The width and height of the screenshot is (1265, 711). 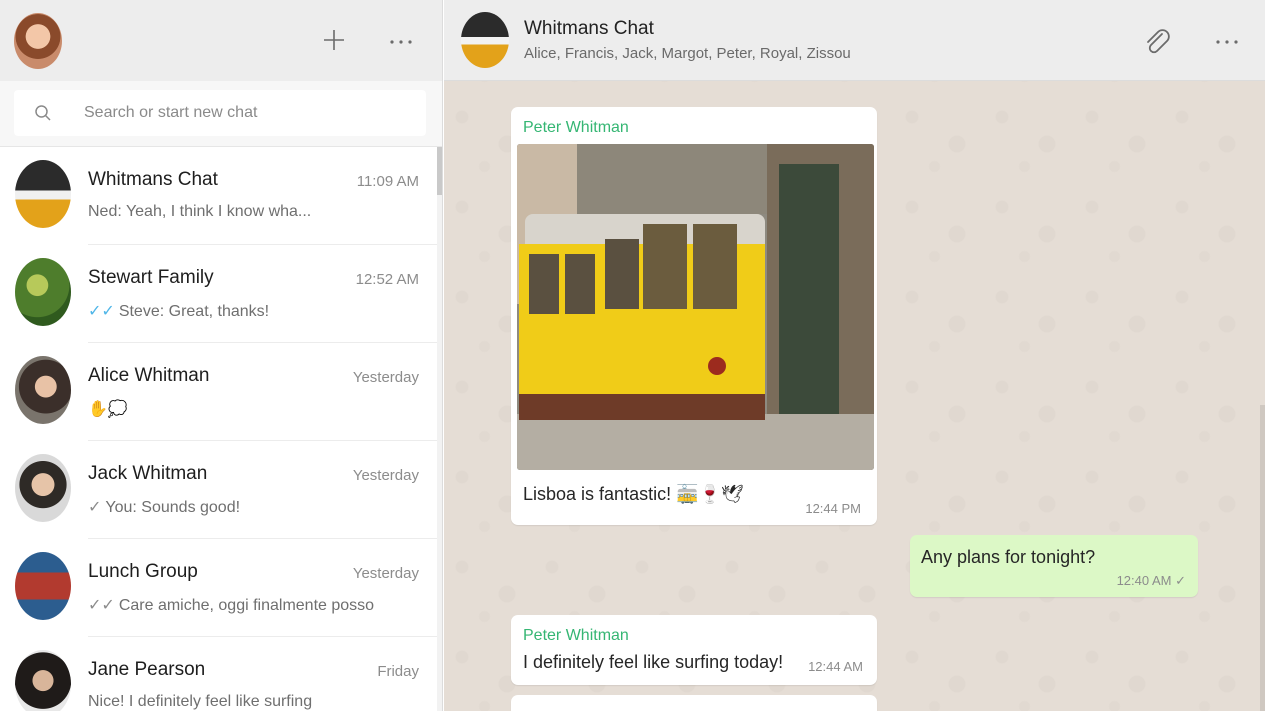 What do you see at coordinates (439, 171) in the screenshot?
I see `scroll-thumb` at bounding box center [439, 171].